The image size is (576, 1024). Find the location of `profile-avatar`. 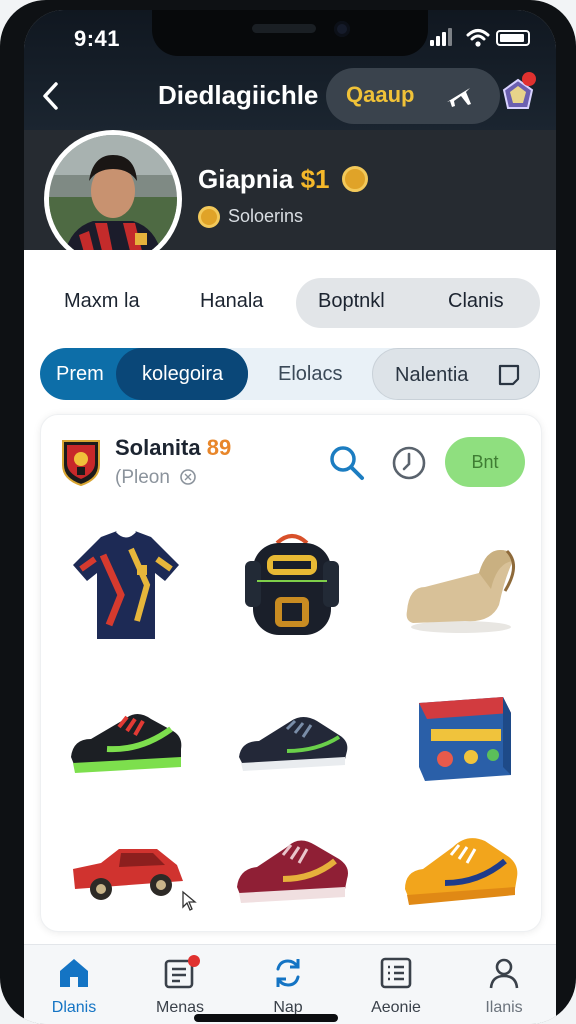

profile-avatar is located at coordinates (113, 199).